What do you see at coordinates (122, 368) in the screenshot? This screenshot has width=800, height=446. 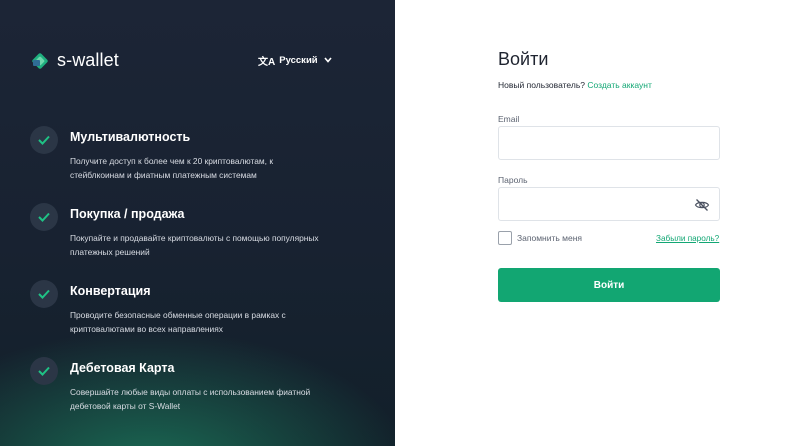 I see `feature-title: Дебетовая Карта` at bounding box center [122, 368].